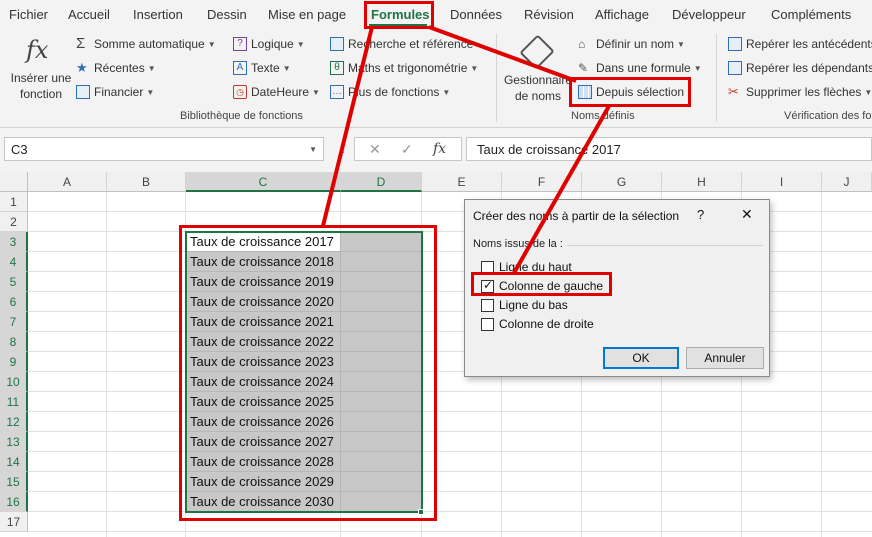 Image resolution: width=872 pixels, height=537 pixels. Describe the element at coordinates (381, 182) in the screenshot. I see `column-header-d: D` at that location.